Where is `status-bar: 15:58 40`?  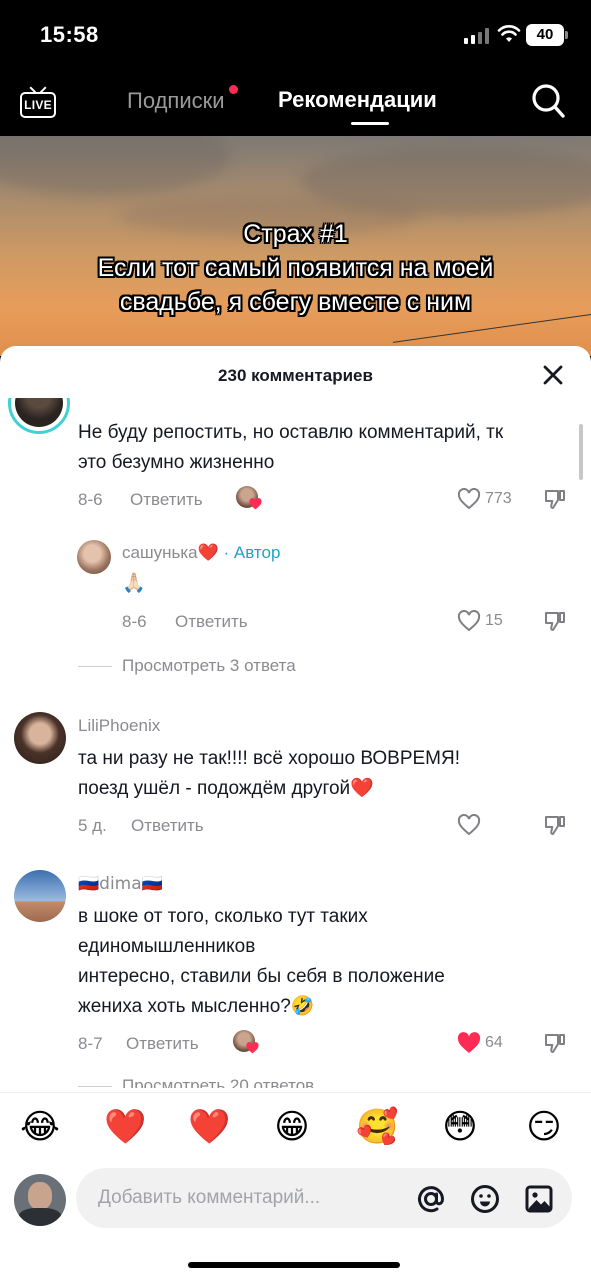 status-bar: 15:58 40 is located at coordinates (295, 35).